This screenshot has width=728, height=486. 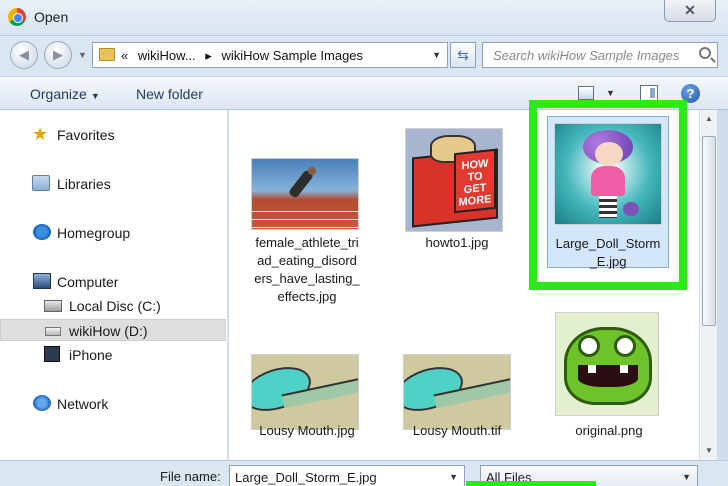 What do you see at coordinates (709, 451) in the screenshot?
I see `scroll-down-icon: ▼` at bounding box center [709, 451].